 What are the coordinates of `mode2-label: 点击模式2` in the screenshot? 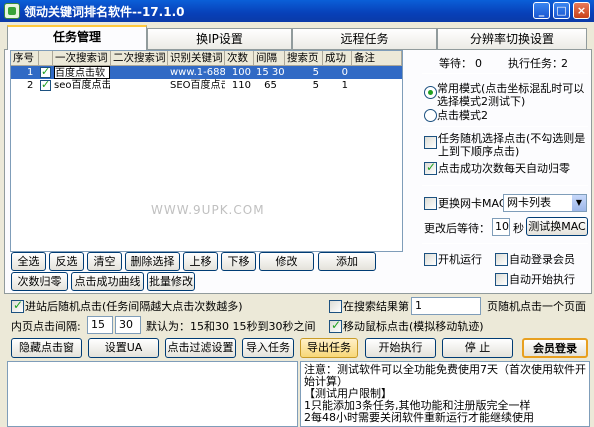 It's located at (462, 115).